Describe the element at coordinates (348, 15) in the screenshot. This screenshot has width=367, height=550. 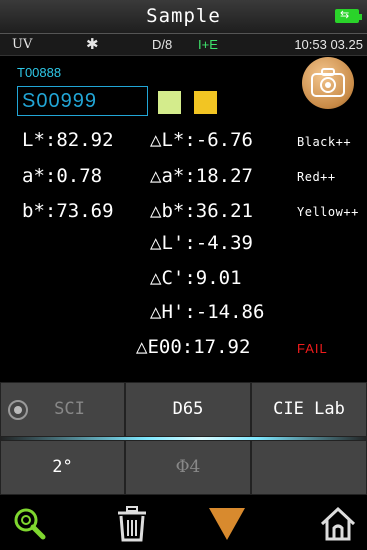
I see `battery-icon: ⇆` at that location.